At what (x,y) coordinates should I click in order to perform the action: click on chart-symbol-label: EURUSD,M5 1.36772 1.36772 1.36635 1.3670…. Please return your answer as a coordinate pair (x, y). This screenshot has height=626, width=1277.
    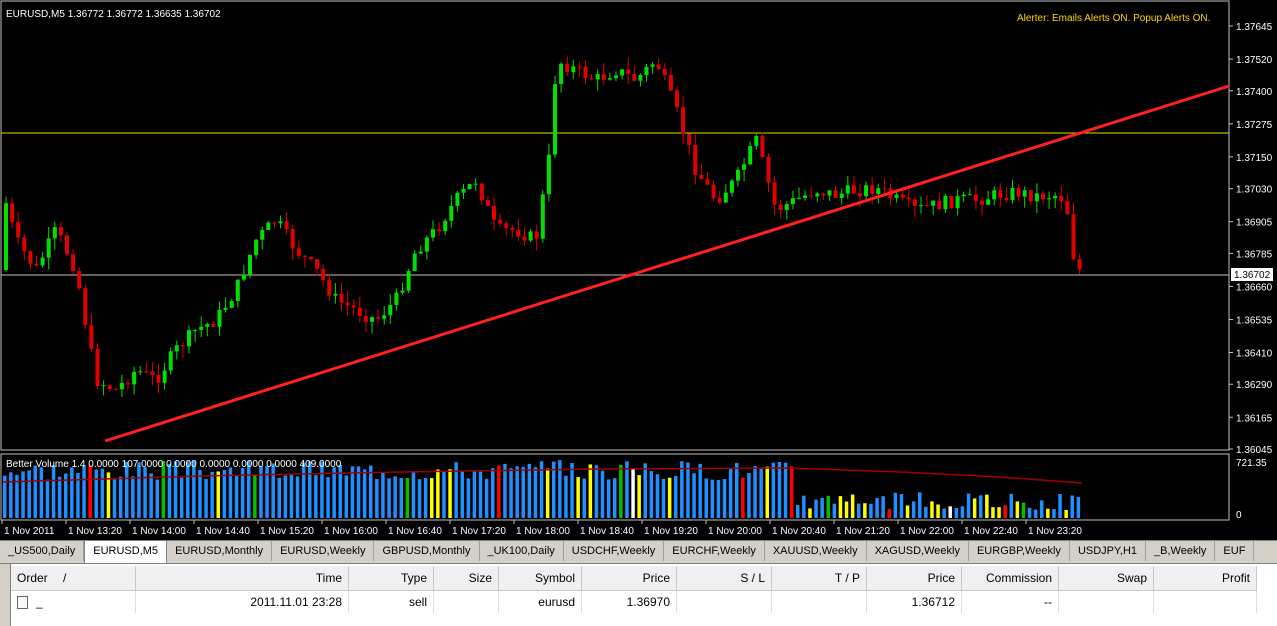
    Looking at the image, I should click on (113, 14).